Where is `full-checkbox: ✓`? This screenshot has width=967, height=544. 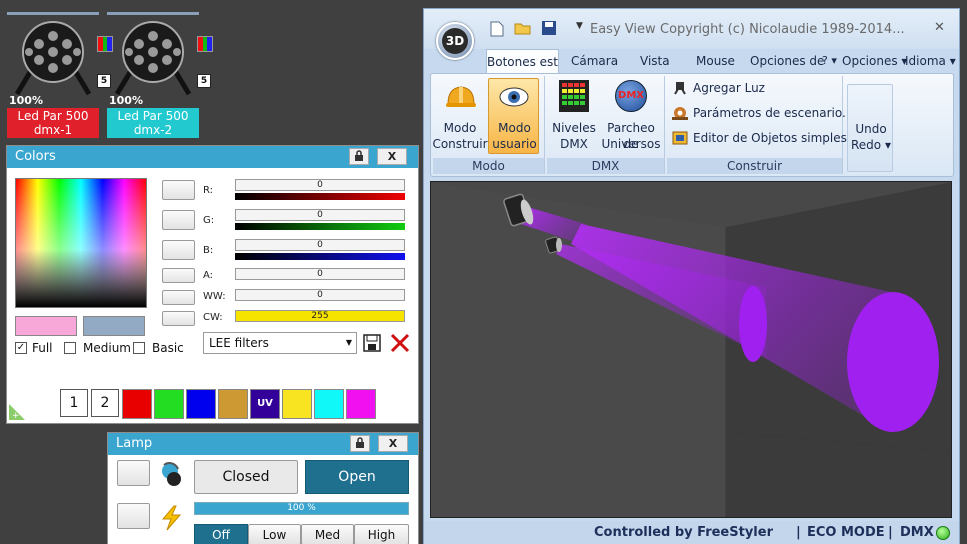
full-checkbox: ✓ is located at coordinates (21, 348).